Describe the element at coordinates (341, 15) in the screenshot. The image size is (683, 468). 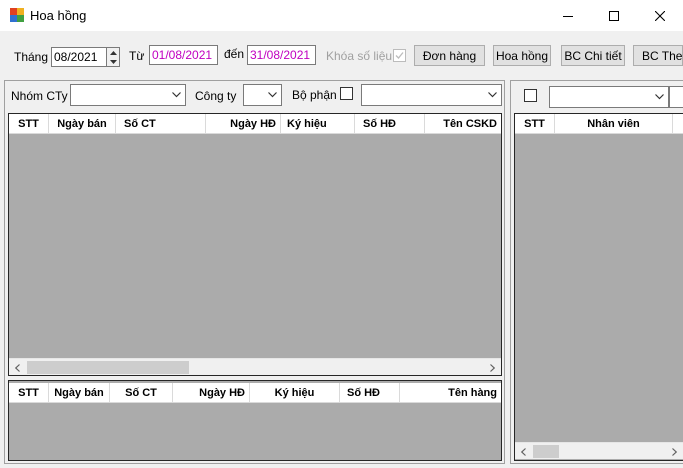
I see `title-bar: Hoa hồng` at that location.